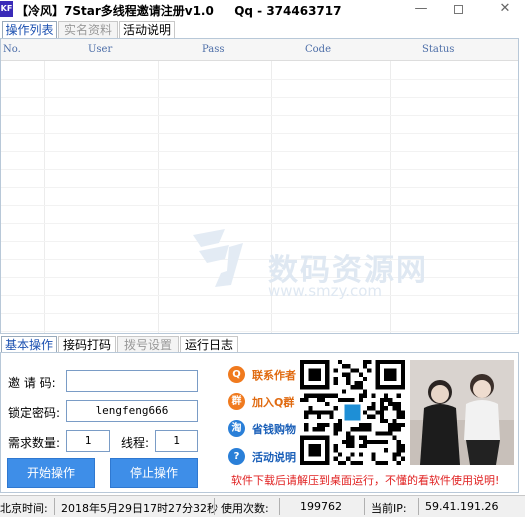  Describe the element at coordinates (259, 50) in the screenshot. I see `table-header: No. User Pass Code Status` at that location.